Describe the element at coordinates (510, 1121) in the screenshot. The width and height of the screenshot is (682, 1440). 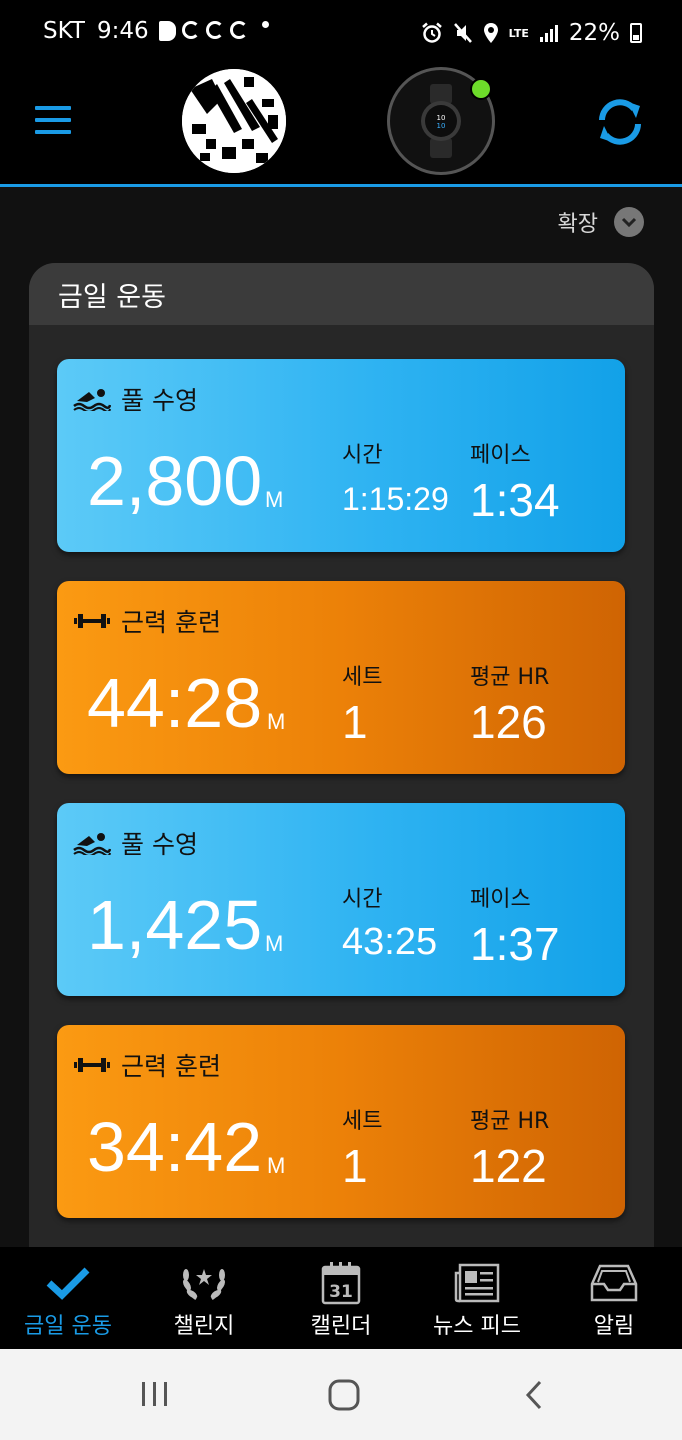
I see `stat-label: 평균 HR` at that location.